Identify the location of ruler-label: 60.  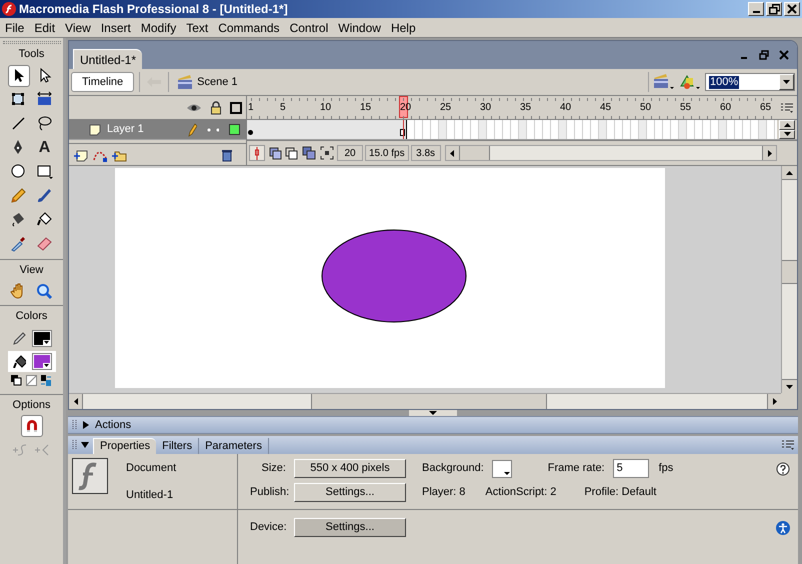
(726, 107).